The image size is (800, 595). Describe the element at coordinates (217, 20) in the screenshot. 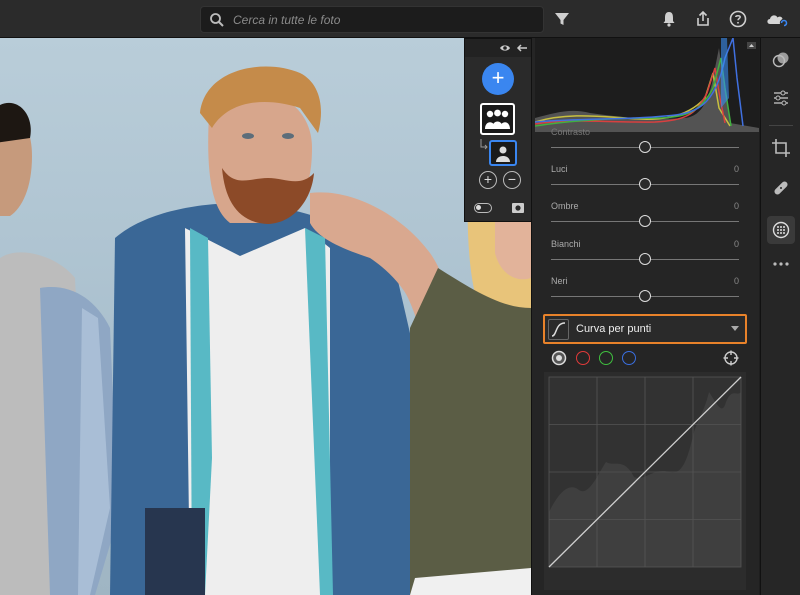

I see `search-icon` at that location.